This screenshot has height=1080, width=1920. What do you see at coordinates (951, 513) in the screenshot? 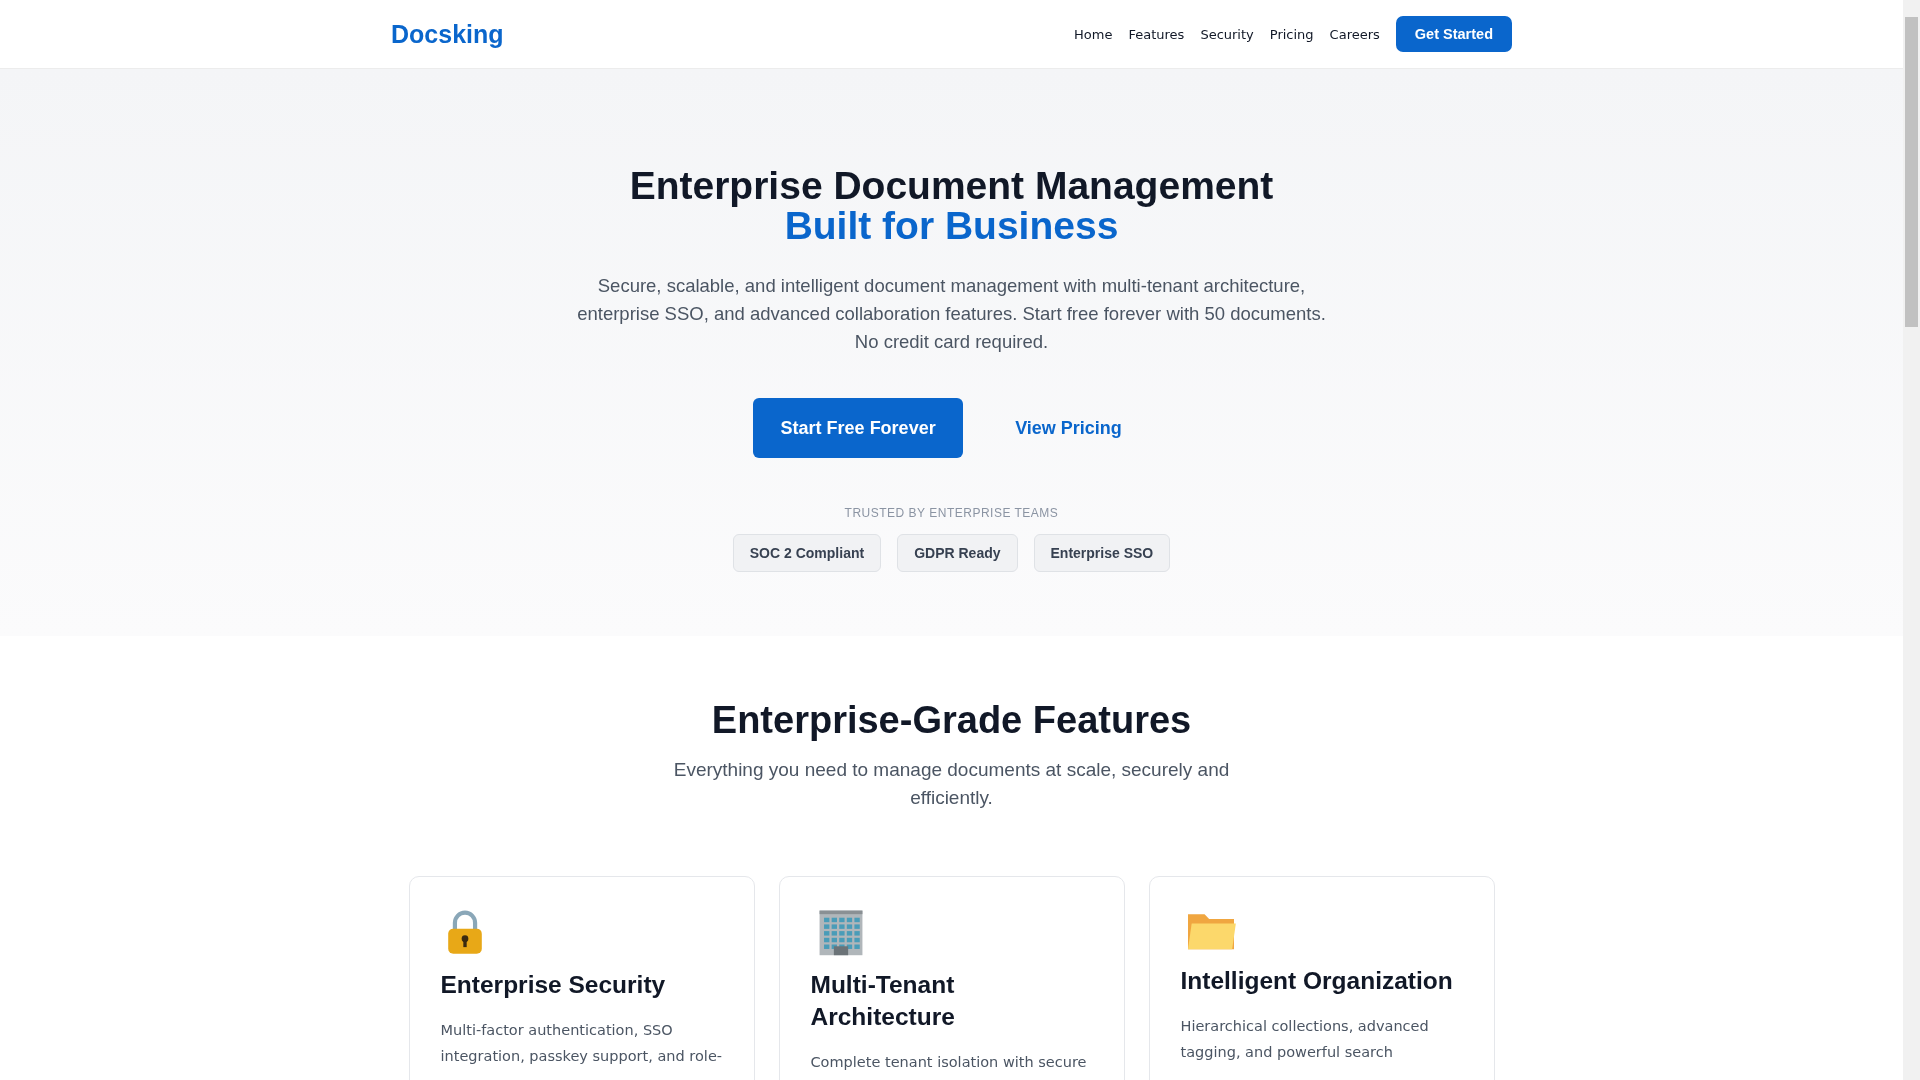
I see `trusted-label: TRUSTED BY ENTERPRISE TEAMS` at bounding box center [951, 513].